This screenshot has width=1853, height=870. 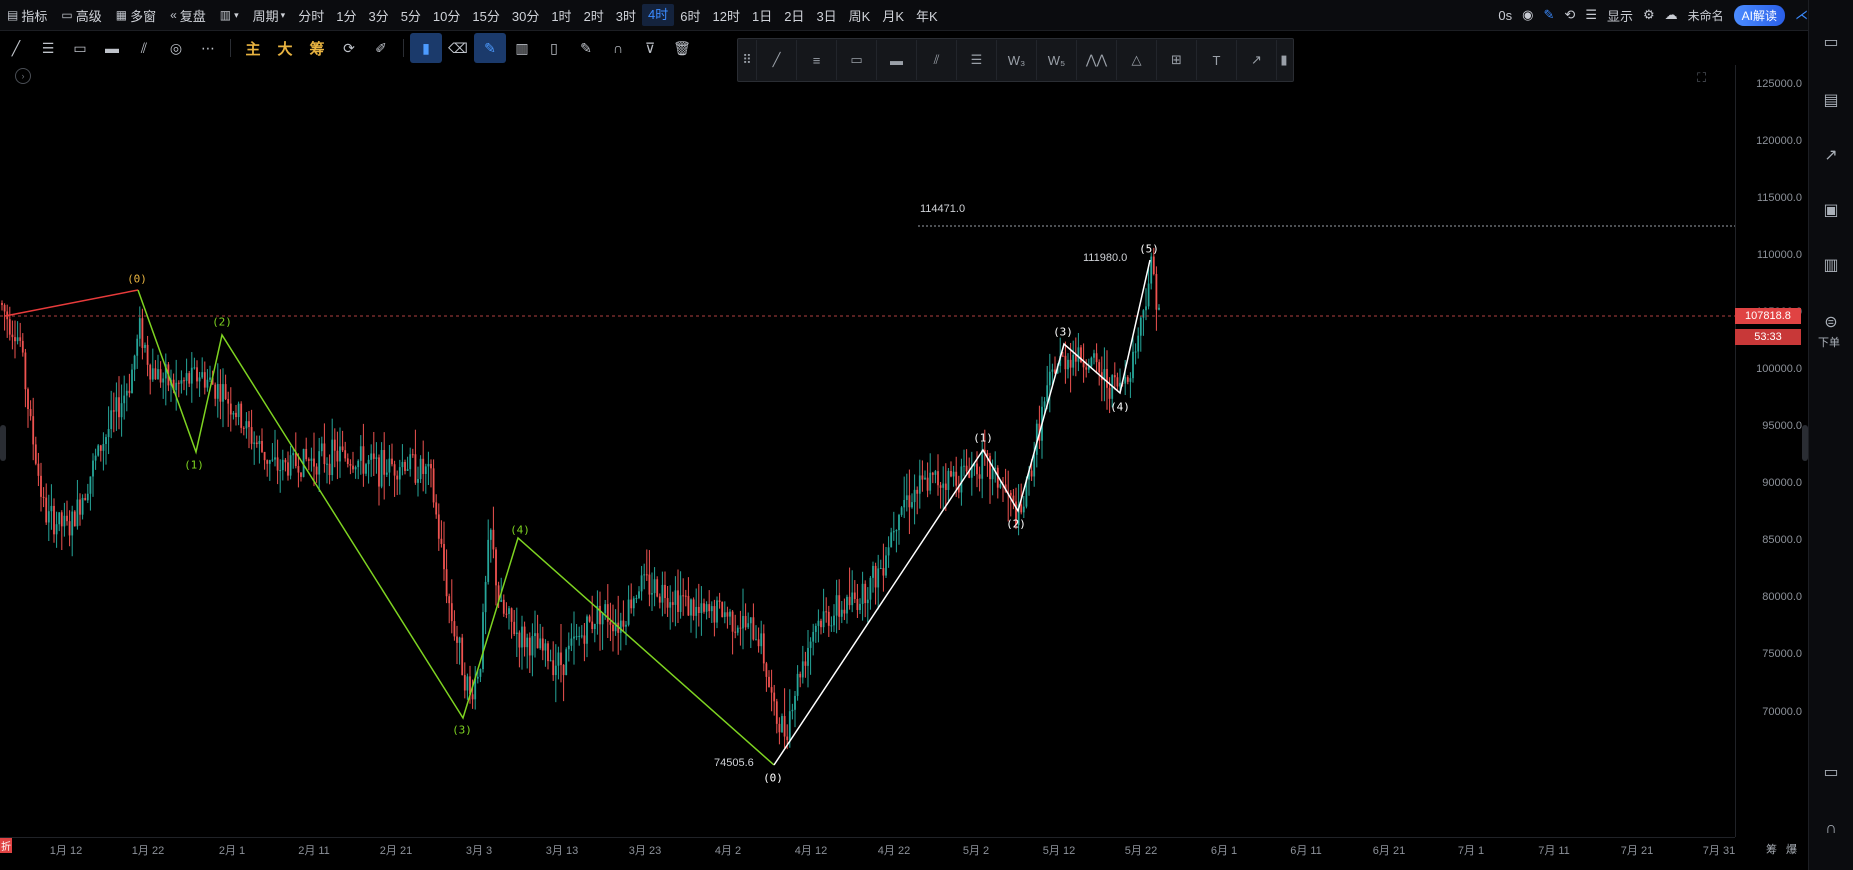 I want to click on ticket-icon: ▥, so click(x=1831, y=265).